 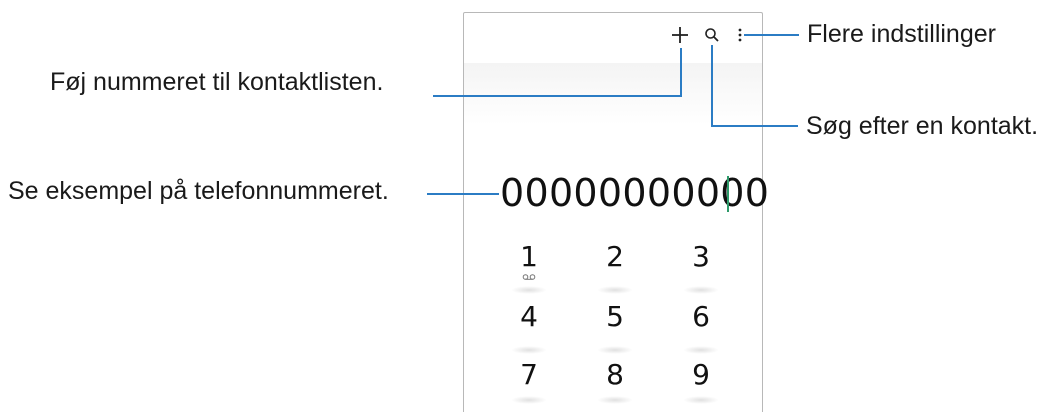 I want to click on leader-line-search, so click(x=712, y=86).